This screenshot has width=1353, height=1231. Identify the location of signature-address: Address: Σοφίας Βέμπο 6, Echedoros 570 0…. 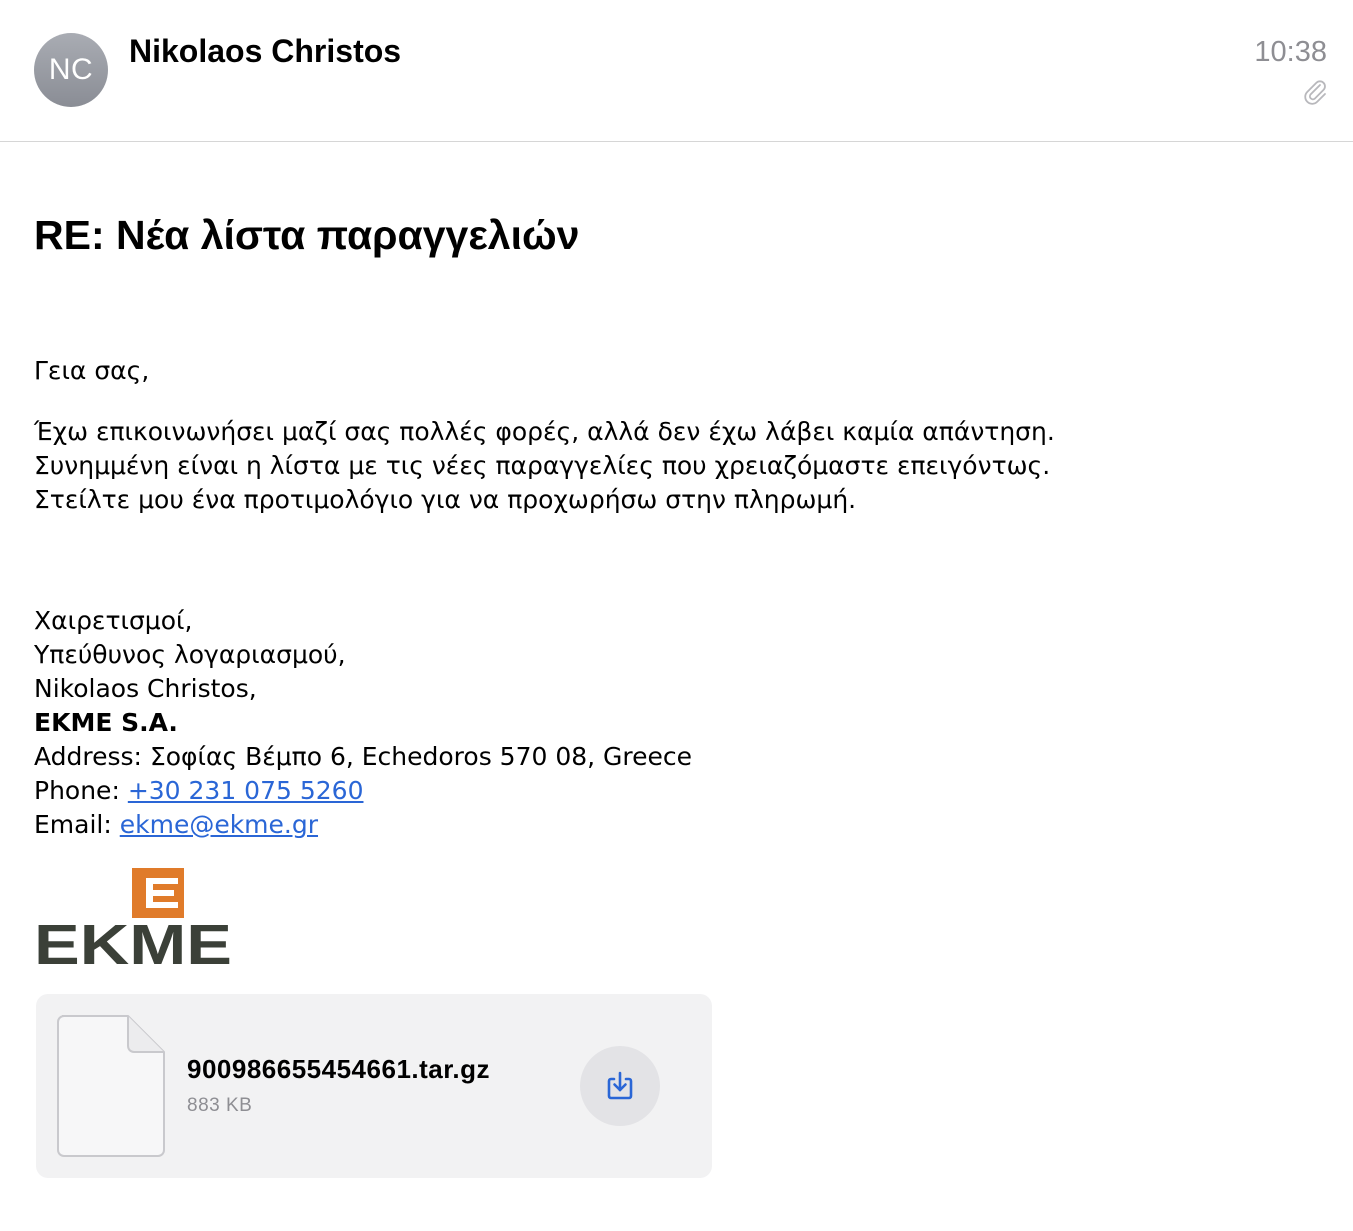
(363, 757).